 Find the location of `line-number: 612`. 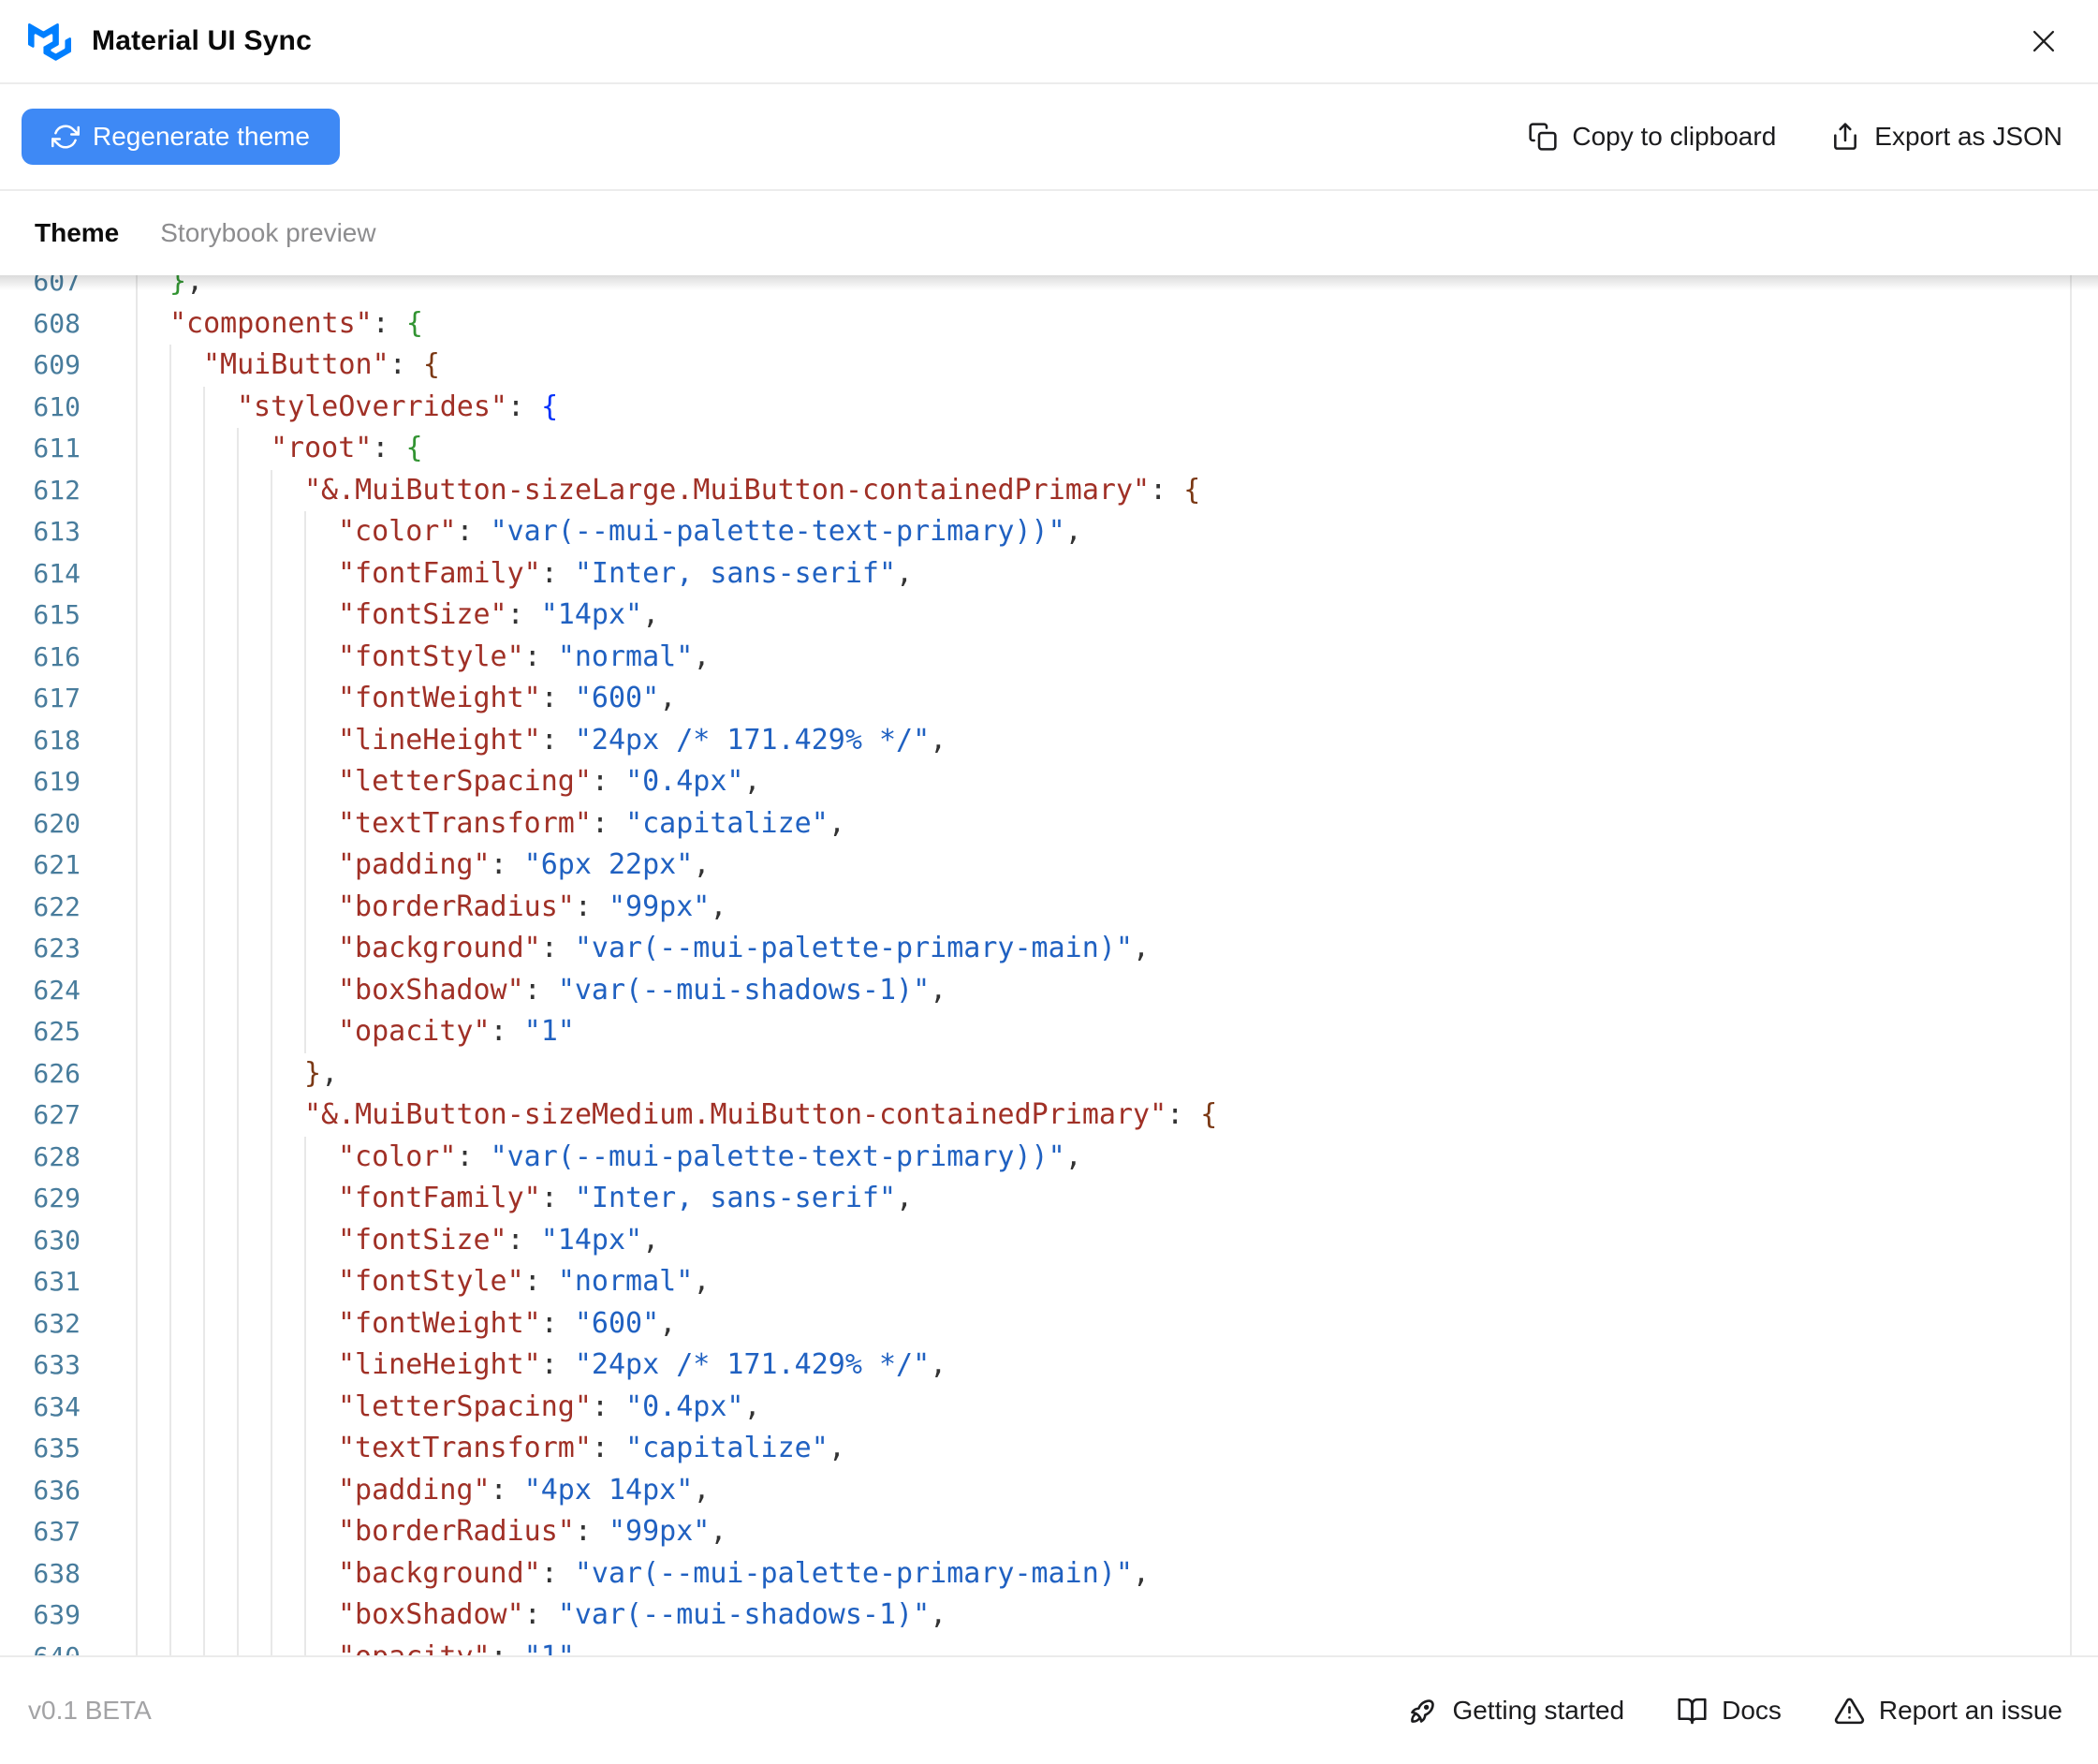

line-number: 612 is located at coordinates (57, 490).